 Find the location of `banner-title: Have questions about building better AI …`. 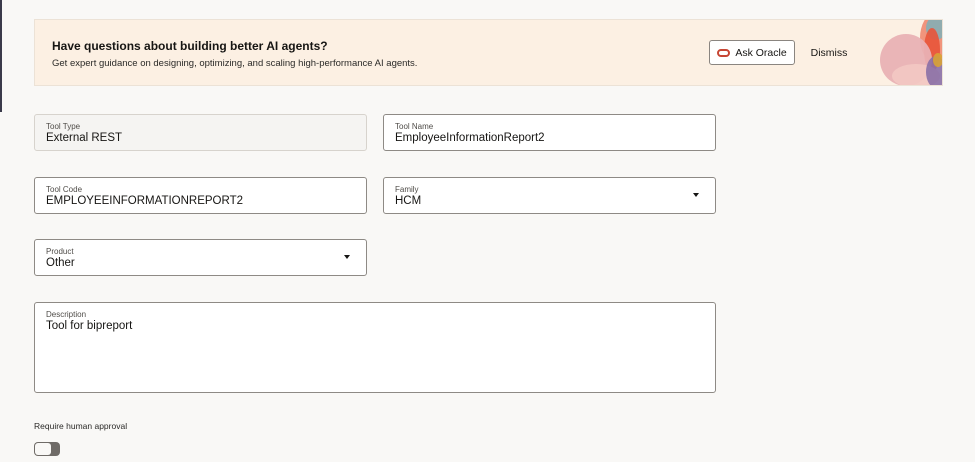

banner-title: Have questions about building better AI … is located at coordinates (190, 46).